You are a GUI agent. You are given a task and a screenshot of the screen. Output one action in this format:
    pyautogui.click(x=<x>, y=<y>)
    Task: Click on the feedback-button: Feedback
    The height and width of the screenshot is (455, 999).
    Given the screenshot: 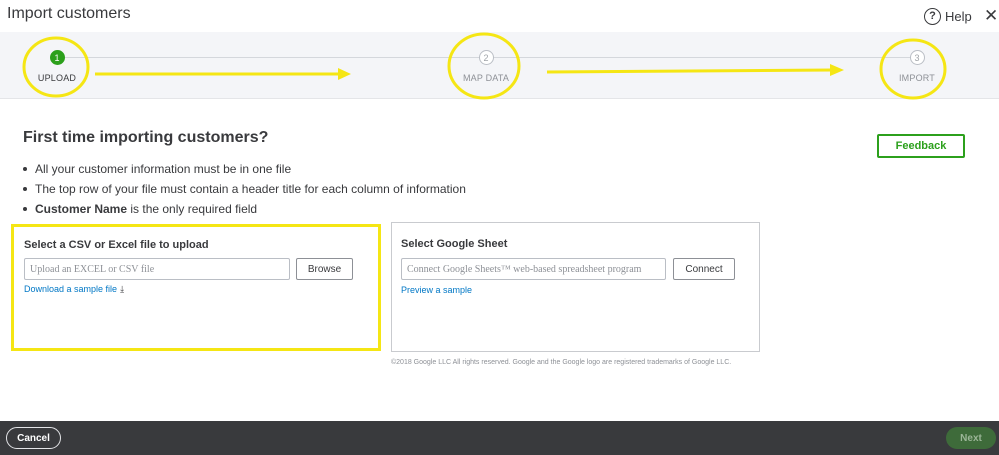 What is the action you would take?
    pyautogui.click(x=921, y=146)
    